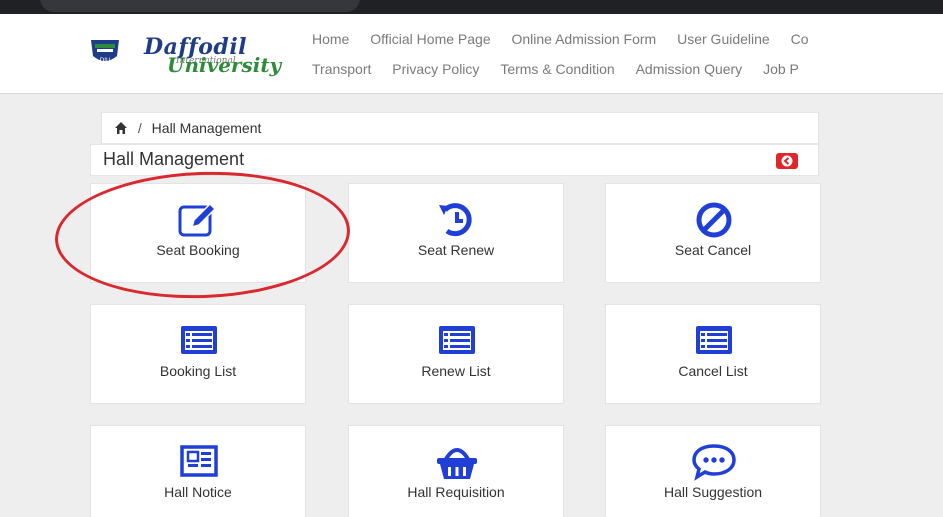 This screenshot has height=517, width=943. I want to click on breadcrumb: / Hall Management, so click(460, 128).